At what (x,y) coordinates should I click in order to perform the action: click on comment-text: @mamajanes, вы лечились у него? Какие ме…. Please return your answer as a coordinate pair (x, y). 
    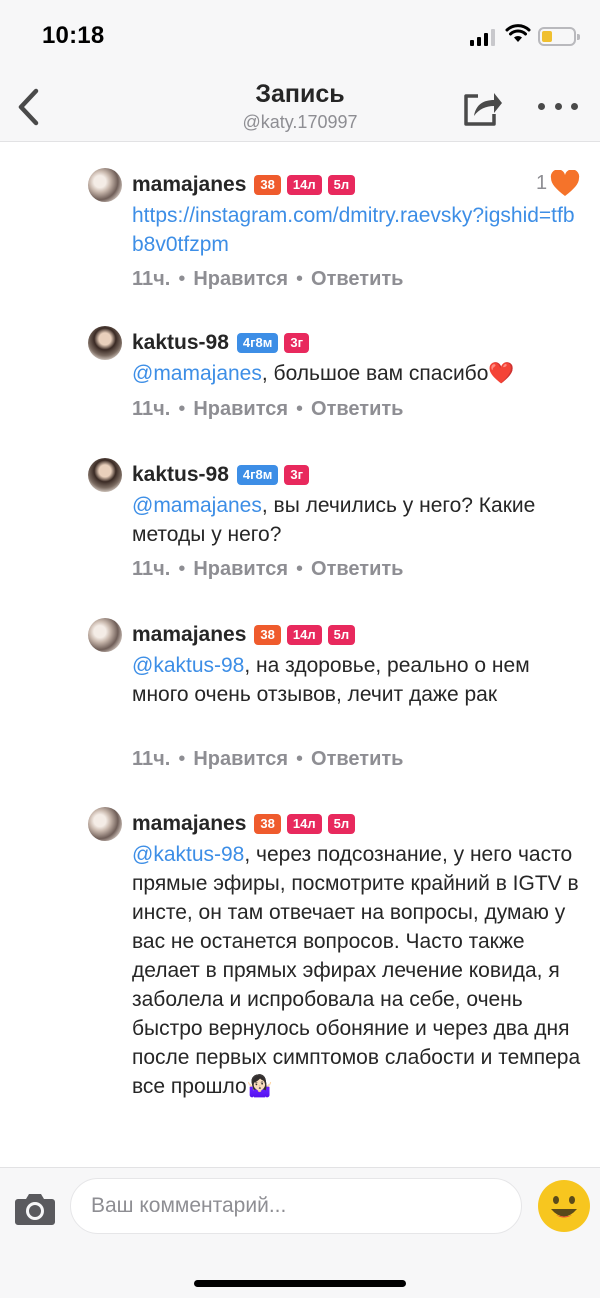
    Looking at the image, I should click on (357, 520).